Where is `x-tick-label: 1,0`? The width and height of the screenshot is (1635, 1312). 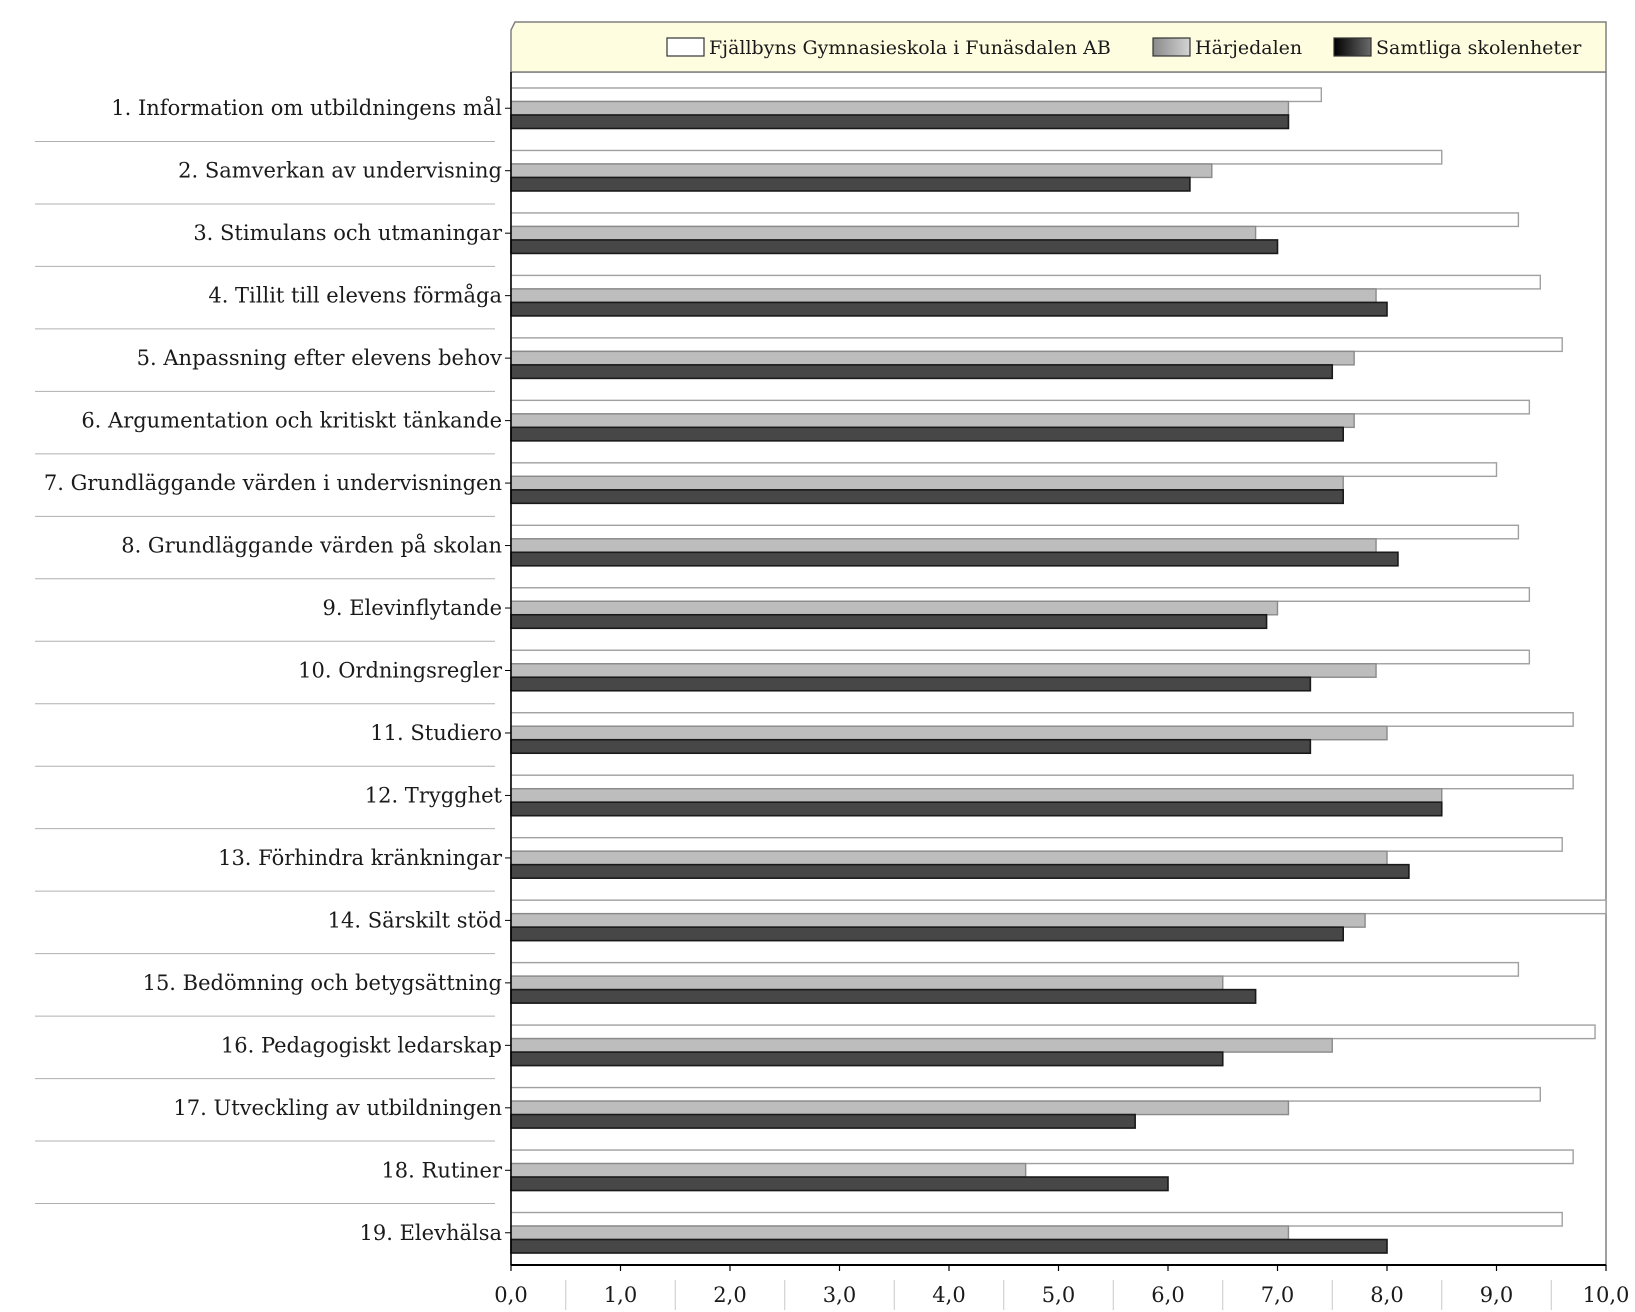
x-tick-label: 1,0 is located at coordinates (620, 1295).